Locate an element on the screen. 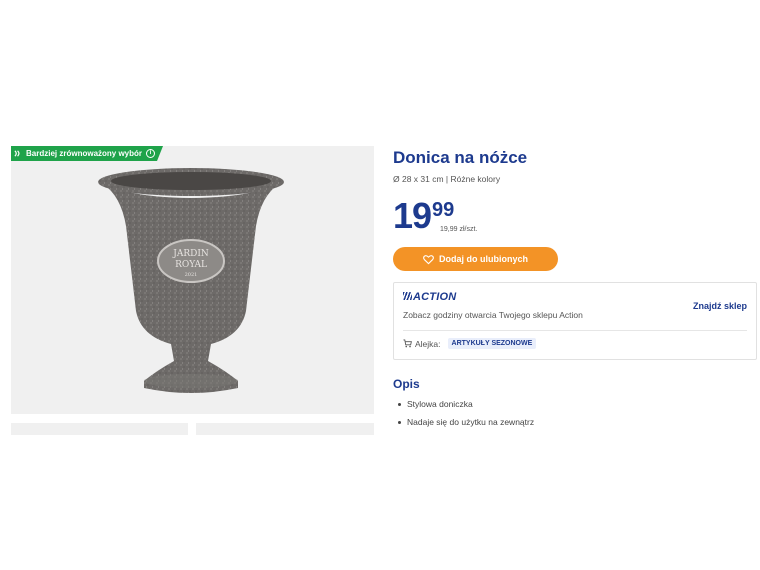  add-to-favorites-button: Dodaj do ulubionych is located at coordinates (475, 259).